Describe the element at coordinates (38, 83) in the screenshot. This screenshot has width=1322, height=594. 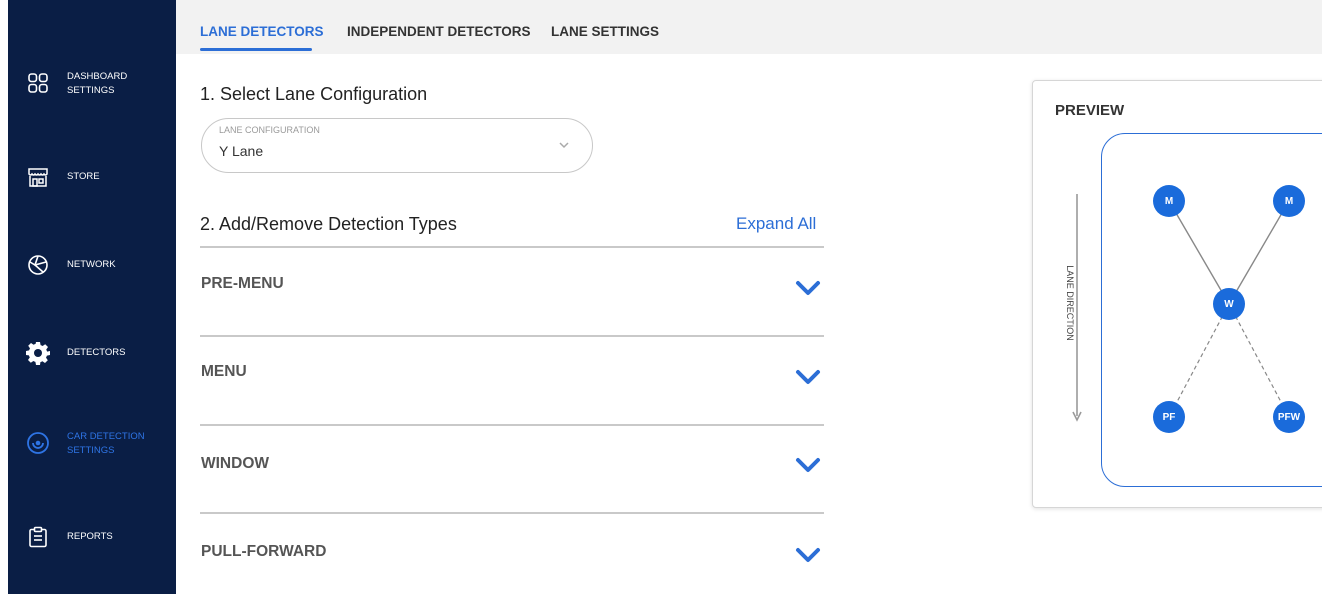
I see `dashboard-grid-icon` at that location.